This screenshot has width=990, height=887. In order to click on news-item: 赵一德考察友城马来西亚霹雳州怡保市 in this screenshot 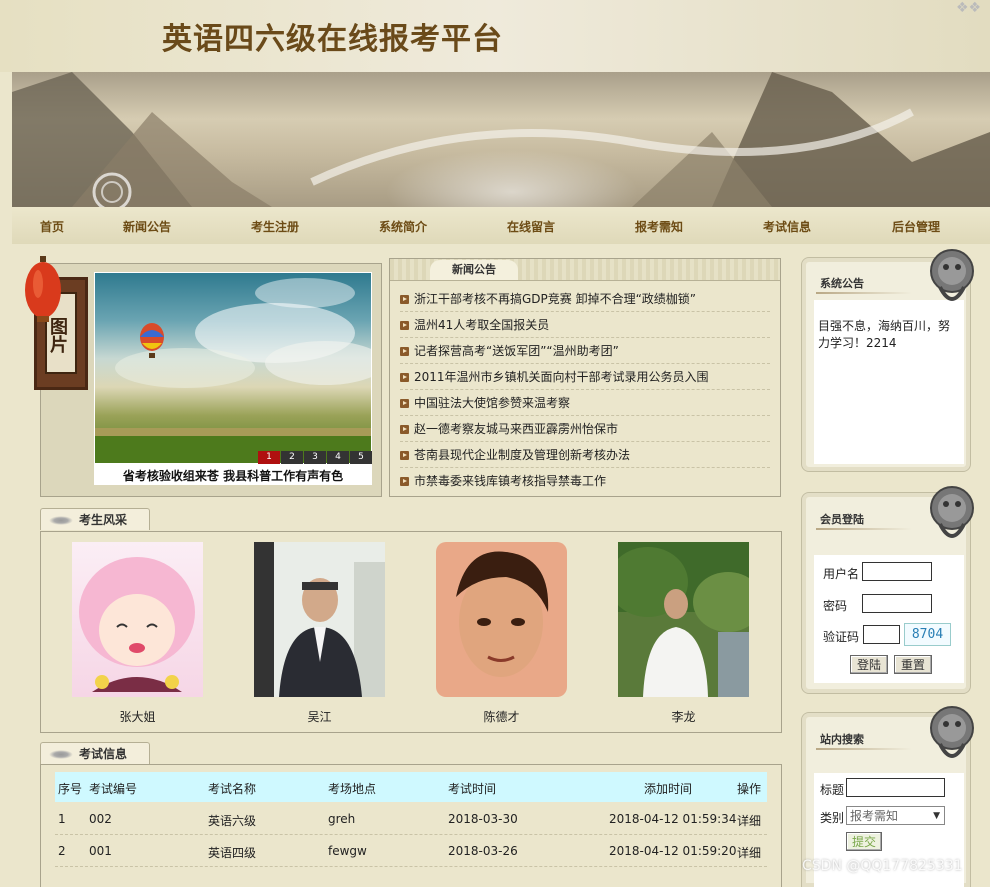, I will do `click(585, 429)`.